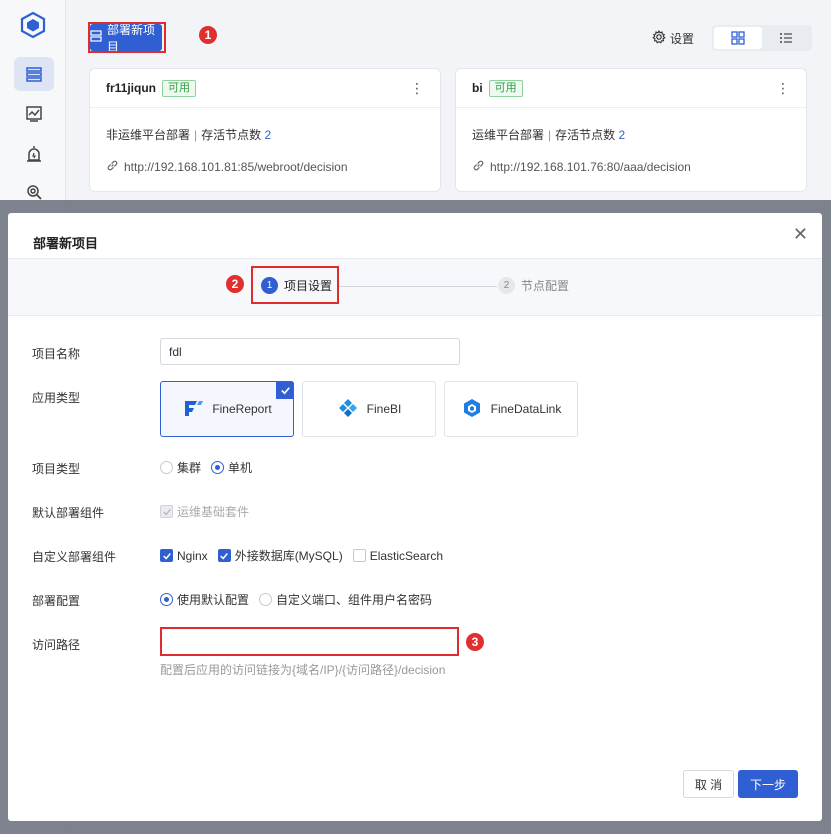 The width and height of the screenshot is (831, 834). I want to click on step-connector, so click(418, 286).